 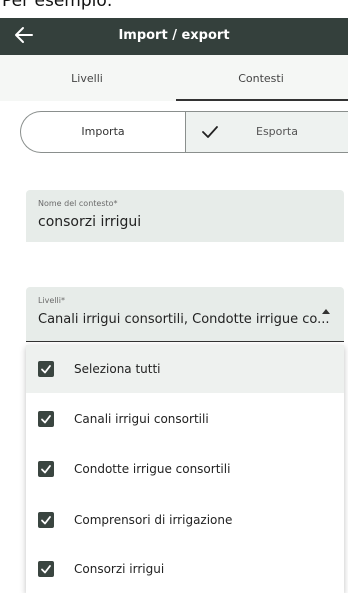 What do you see at coordinates (326, 311) in the screenshot?
I see `dropdown-arrow-up-icon` at bounding box center [326, 311].